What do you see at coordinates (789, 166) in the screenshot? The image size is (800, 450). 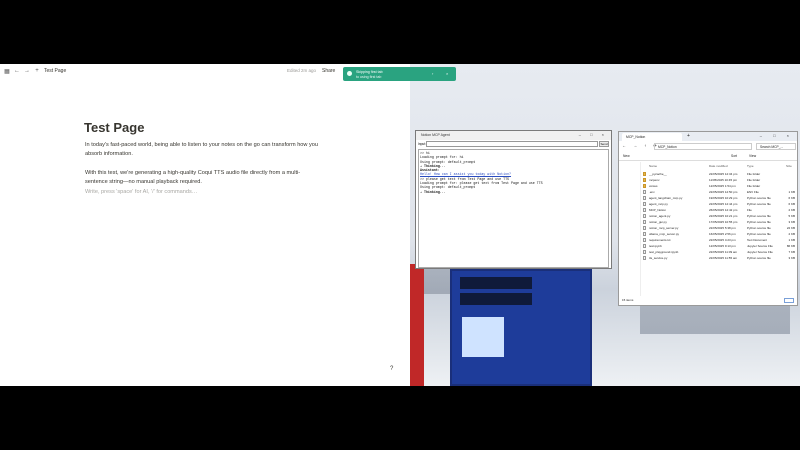 I see `col-size: Size` at bounding box center [789, 166].